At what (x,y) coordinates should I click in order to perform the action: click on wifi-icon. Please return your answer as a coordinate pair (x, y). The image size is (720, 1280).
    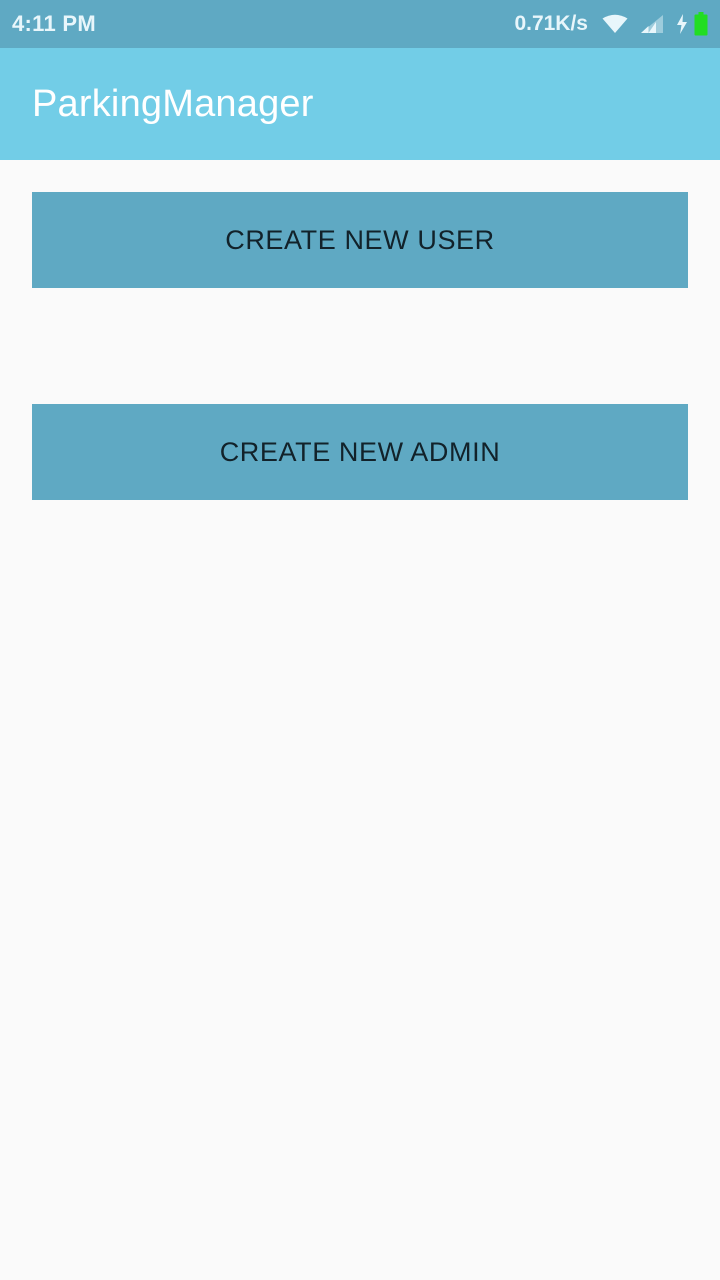
    Looking at the image, I should click on (615, 24).